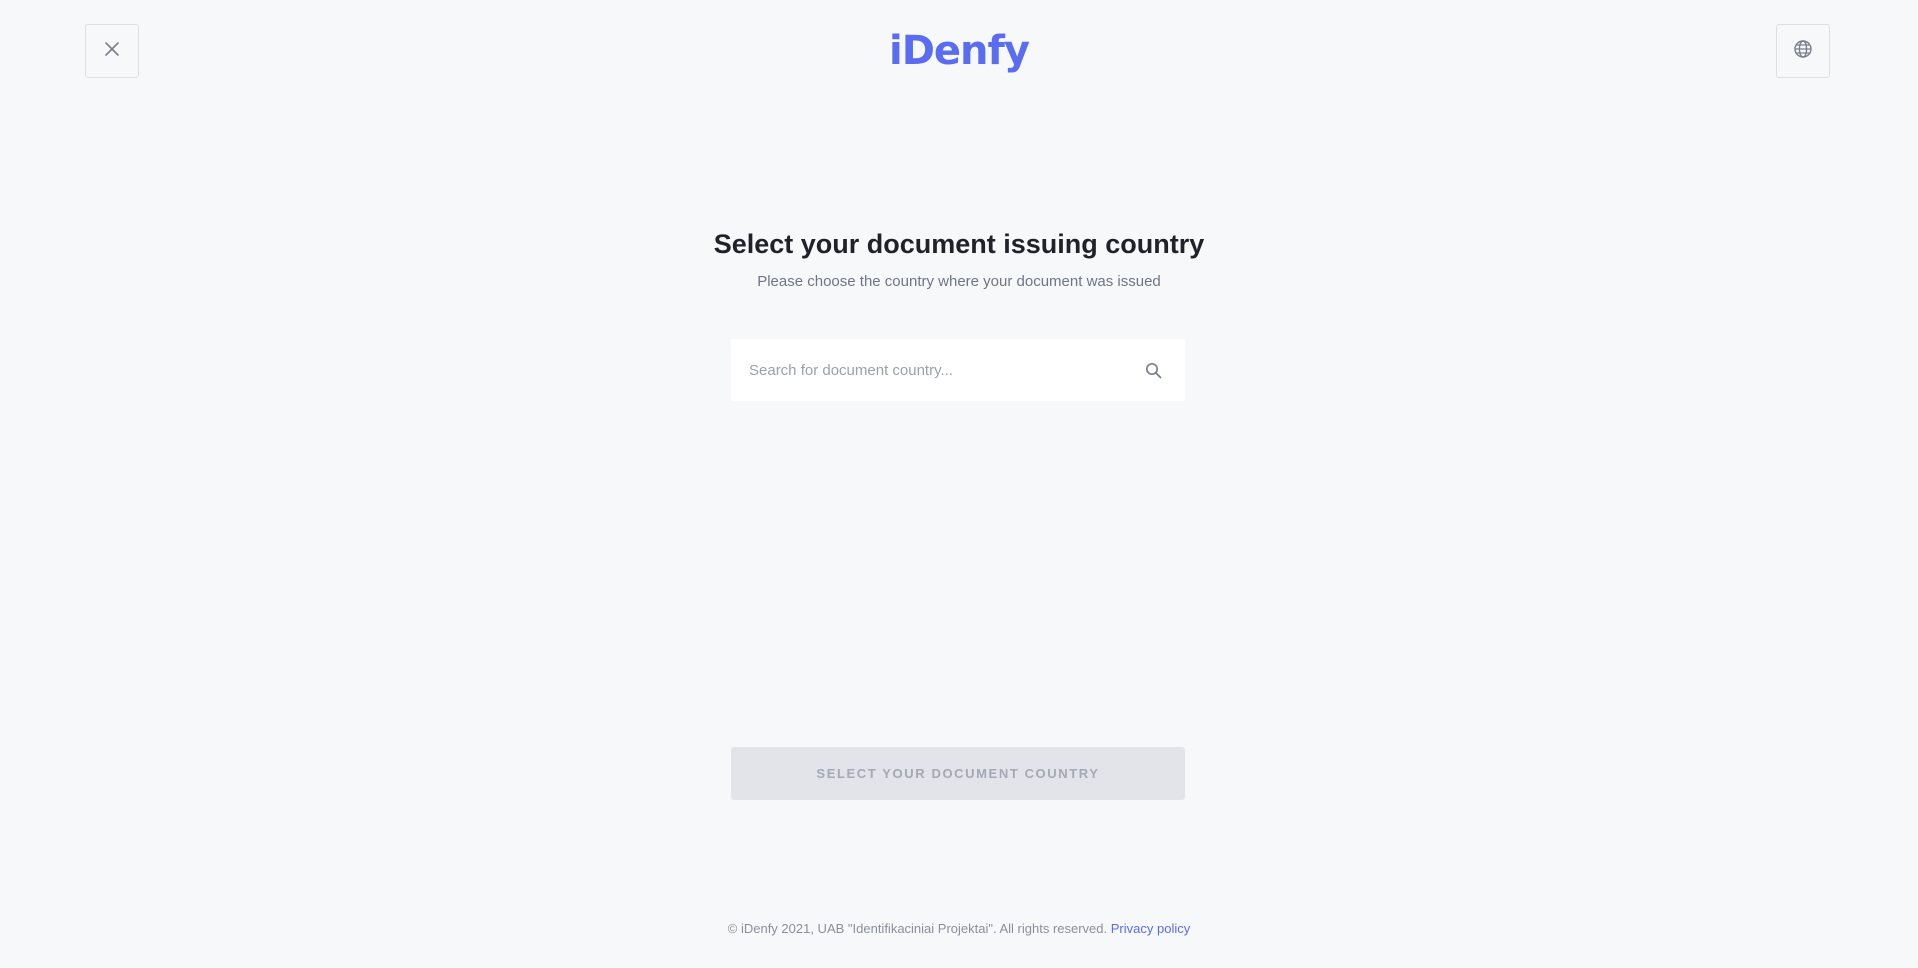 The height and width of the screenshot is (968, 1918). What do you see at coordinates (1153, 370) in the screenshot?
I see `search-icon` at bounding box center [1153, 370].